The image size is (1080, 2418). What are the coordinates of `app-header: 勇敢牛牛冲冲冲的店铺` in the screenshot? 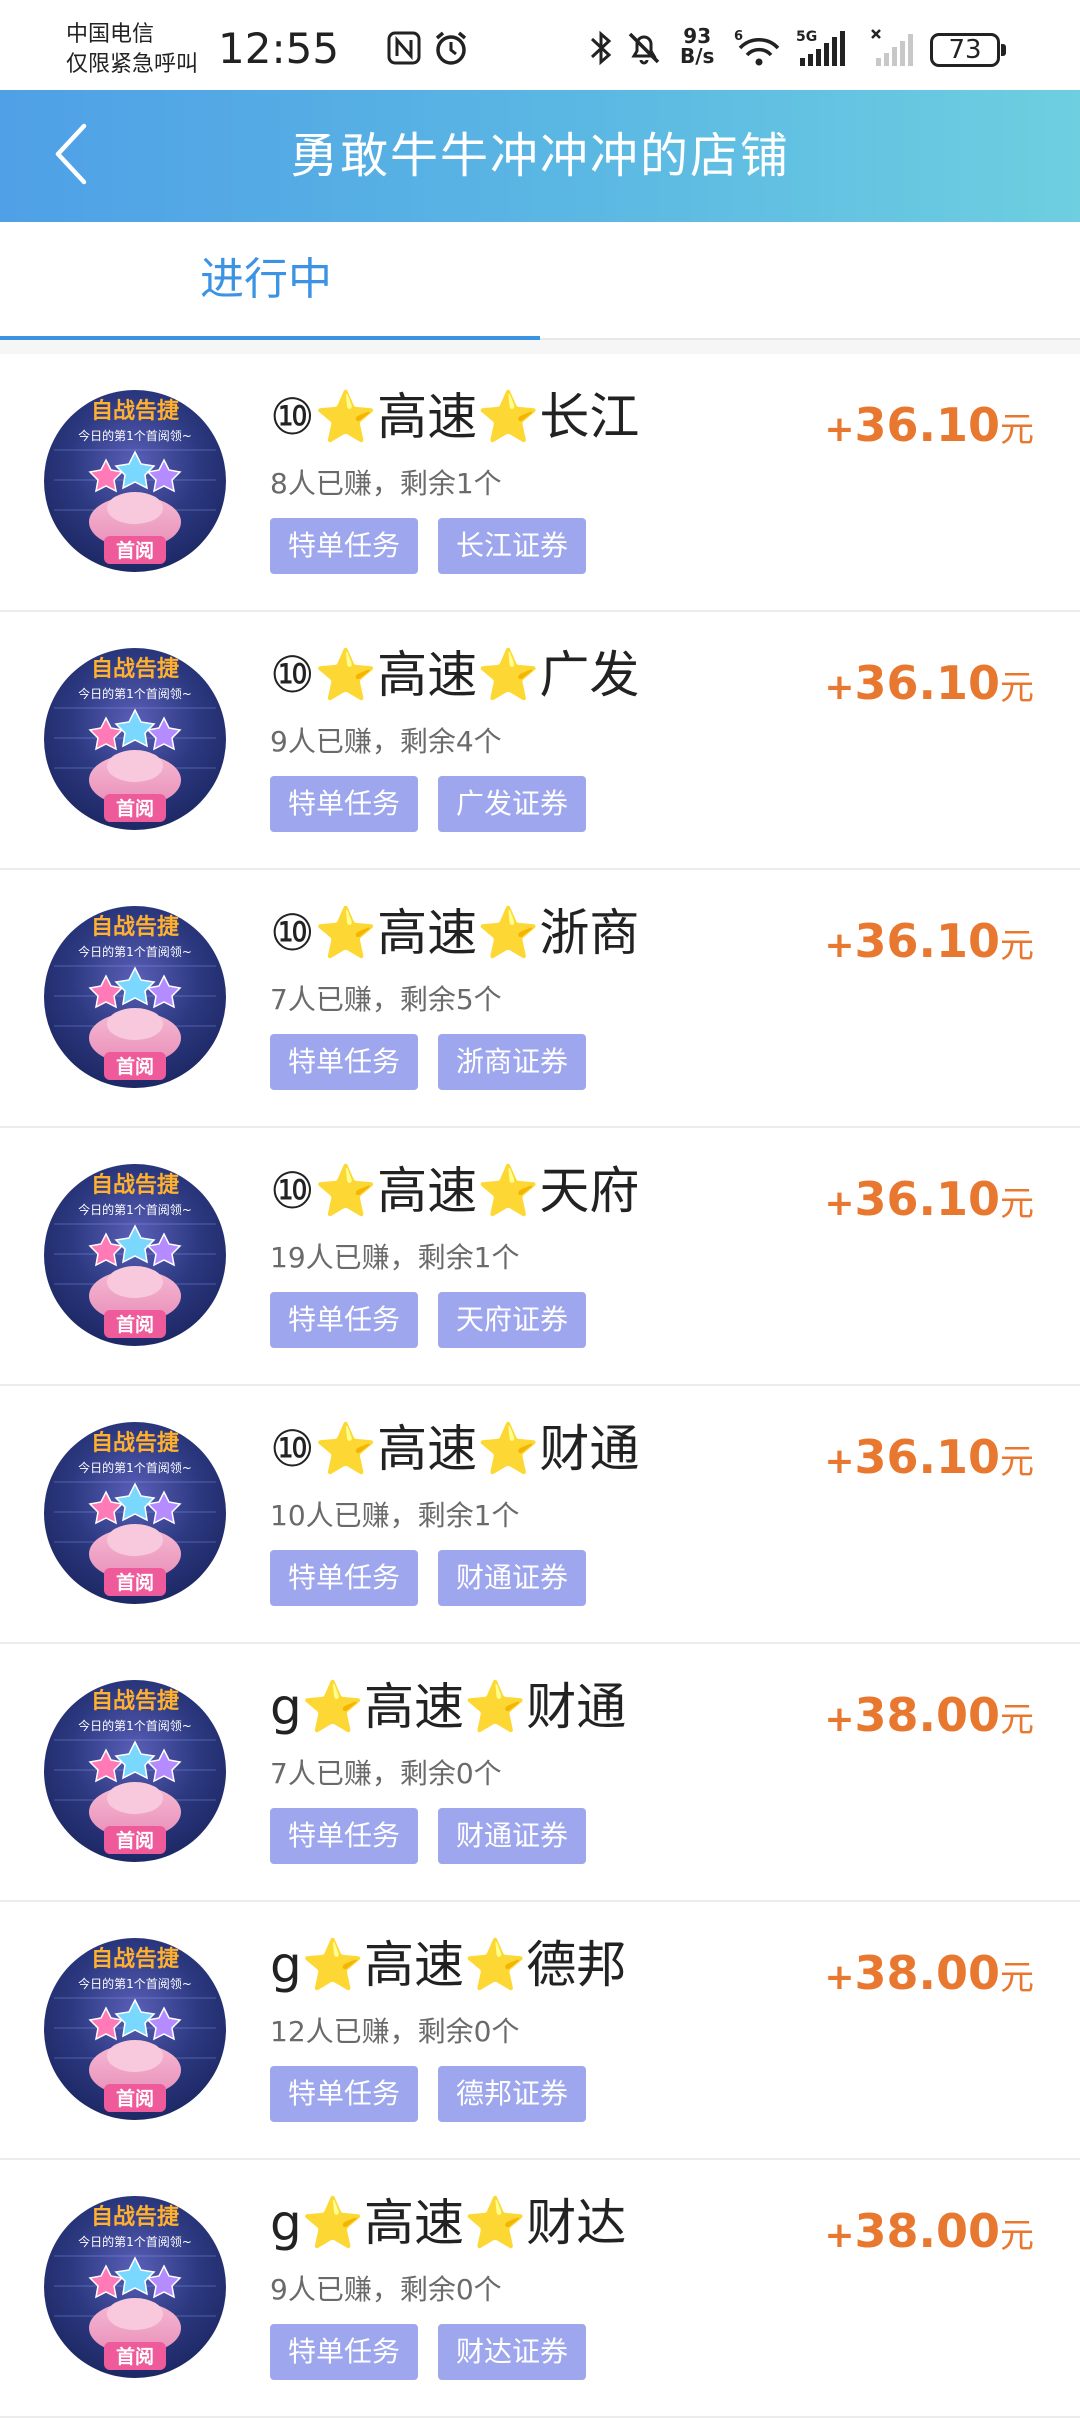 It's located at (540, 156).